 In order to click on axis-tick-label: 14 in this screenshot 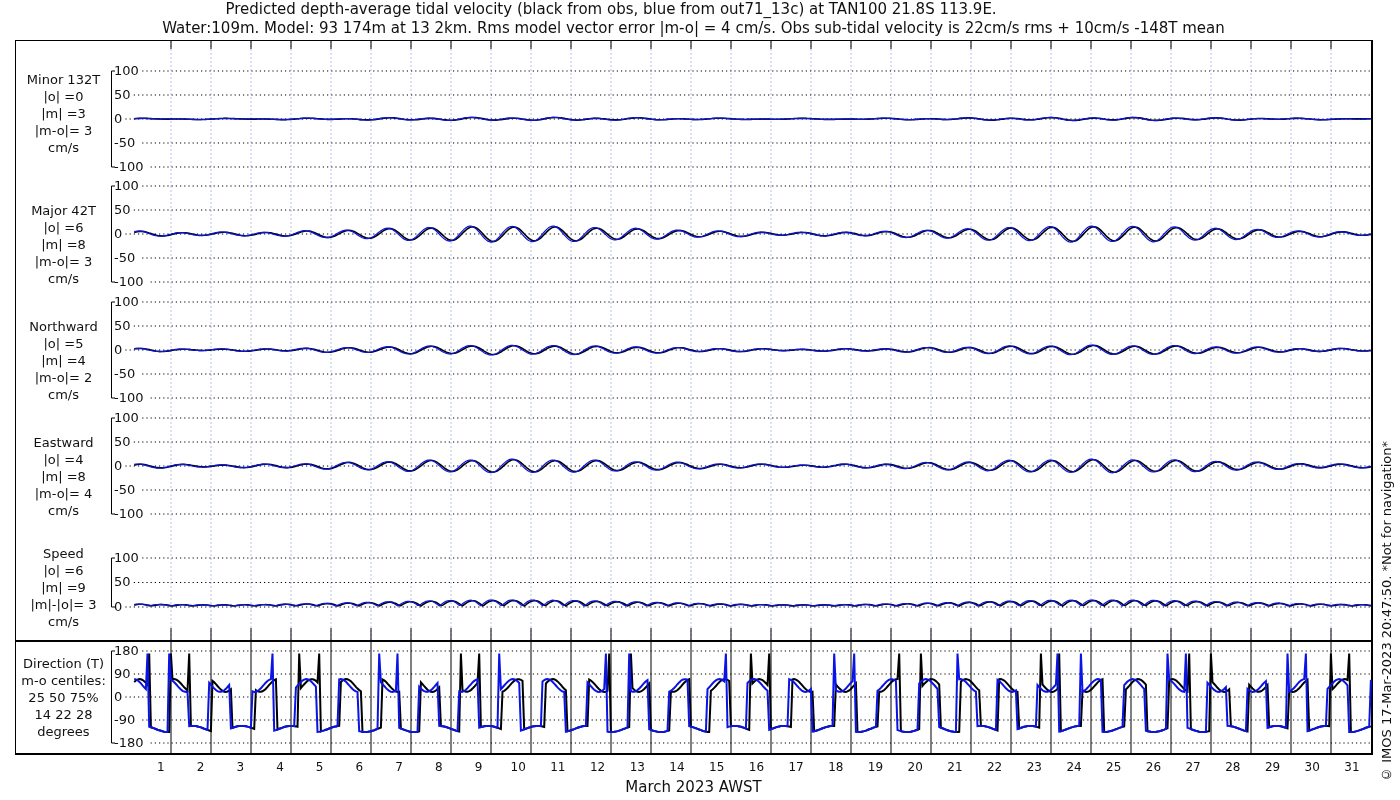, I will do `click(677, 767)`.